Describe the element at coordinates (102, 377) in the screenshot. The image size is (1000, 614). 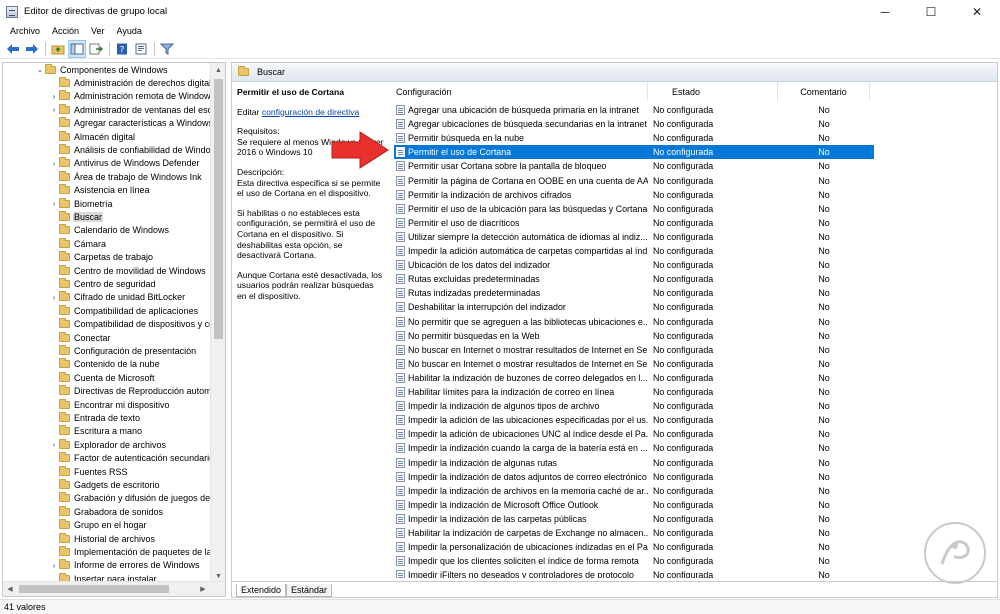
I see `tree-item: Cuenta de Microsoft` at that location.